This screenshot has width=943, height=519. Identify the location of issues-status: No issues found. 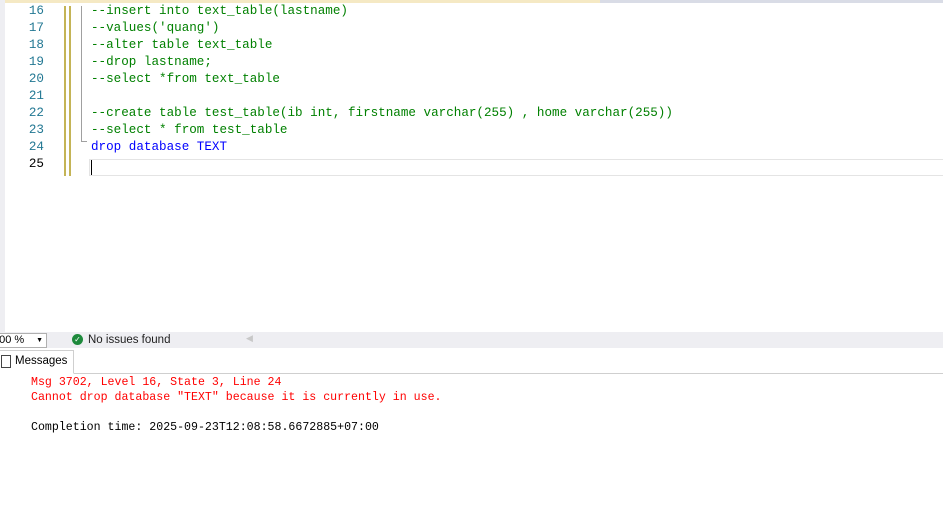
(129, 340).